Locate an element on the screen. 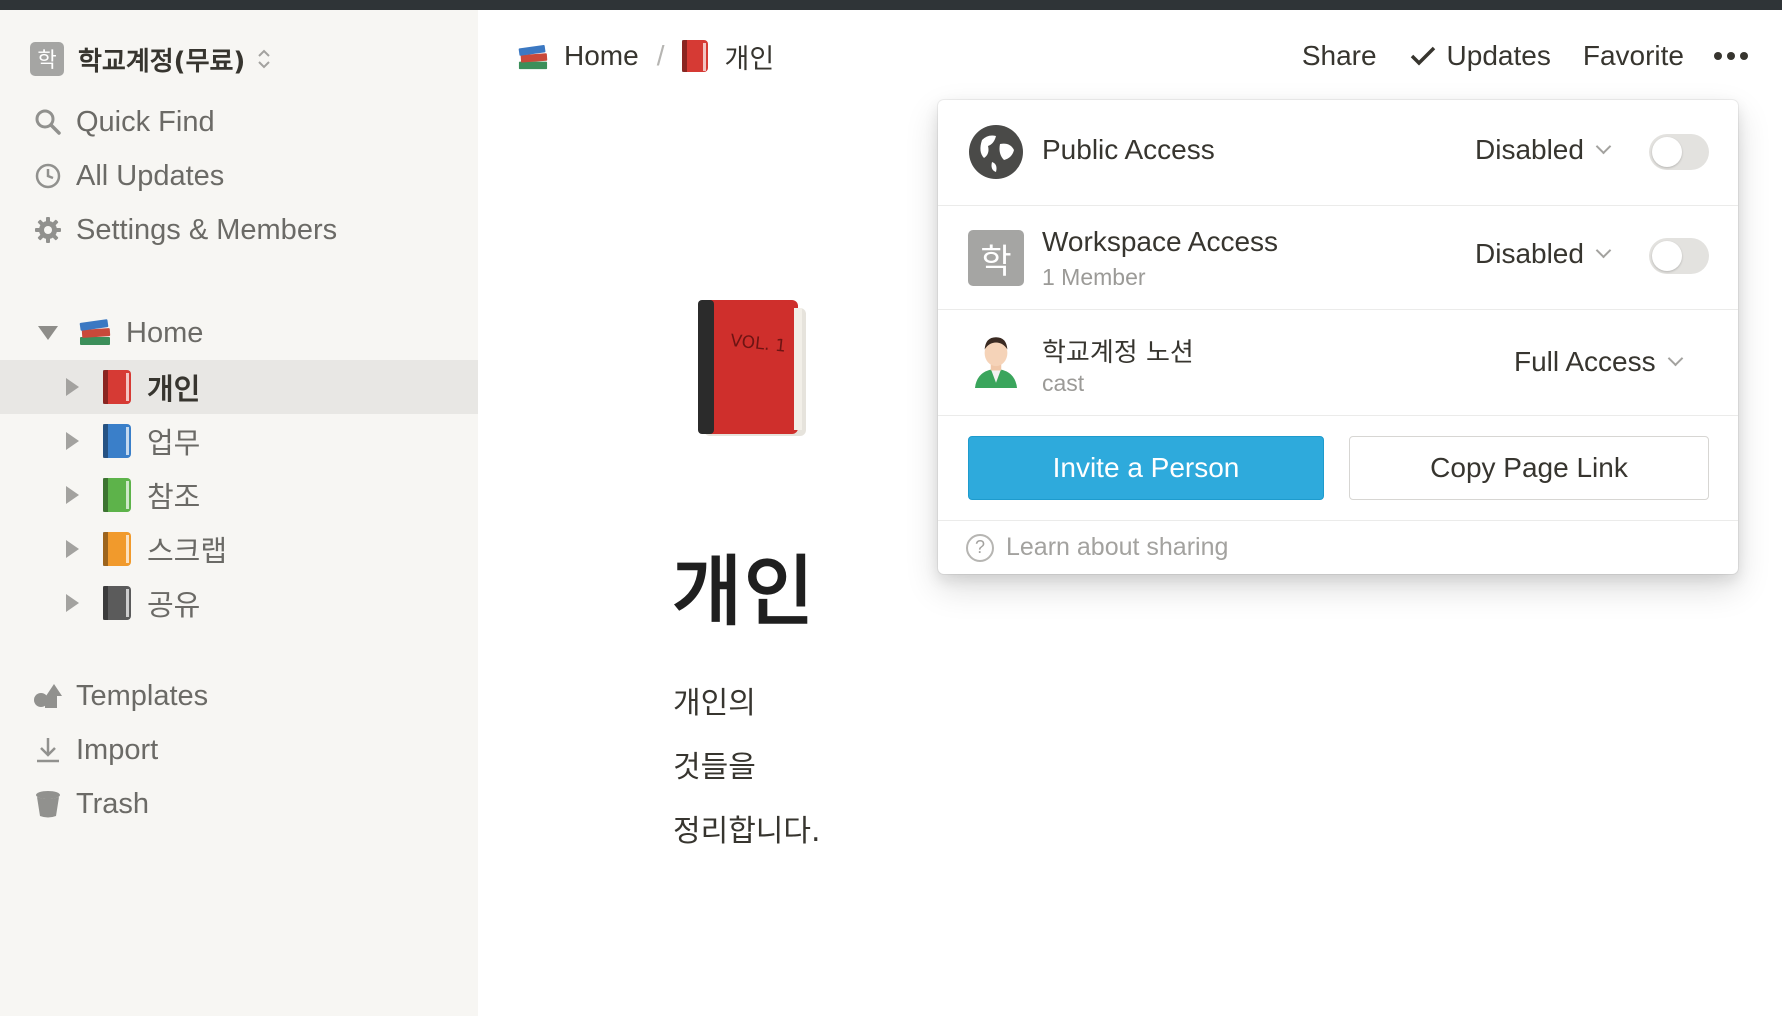 This screenshot has width=1782, height=1016. green-book-icon is located at coordinates (117, 495).